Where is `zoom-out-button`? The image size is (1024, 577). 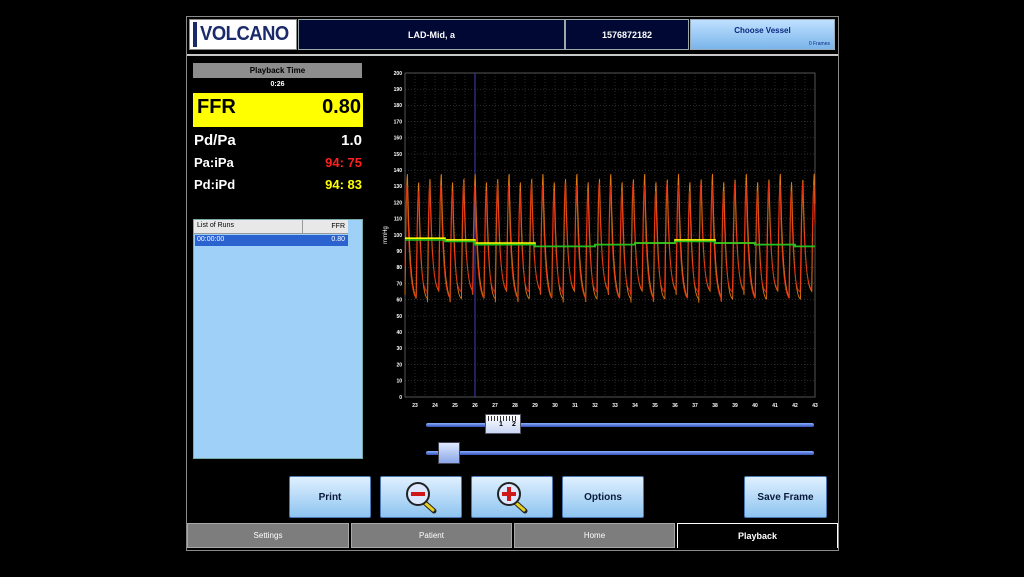 zoom-out-button is located at coordinates (421, 497).